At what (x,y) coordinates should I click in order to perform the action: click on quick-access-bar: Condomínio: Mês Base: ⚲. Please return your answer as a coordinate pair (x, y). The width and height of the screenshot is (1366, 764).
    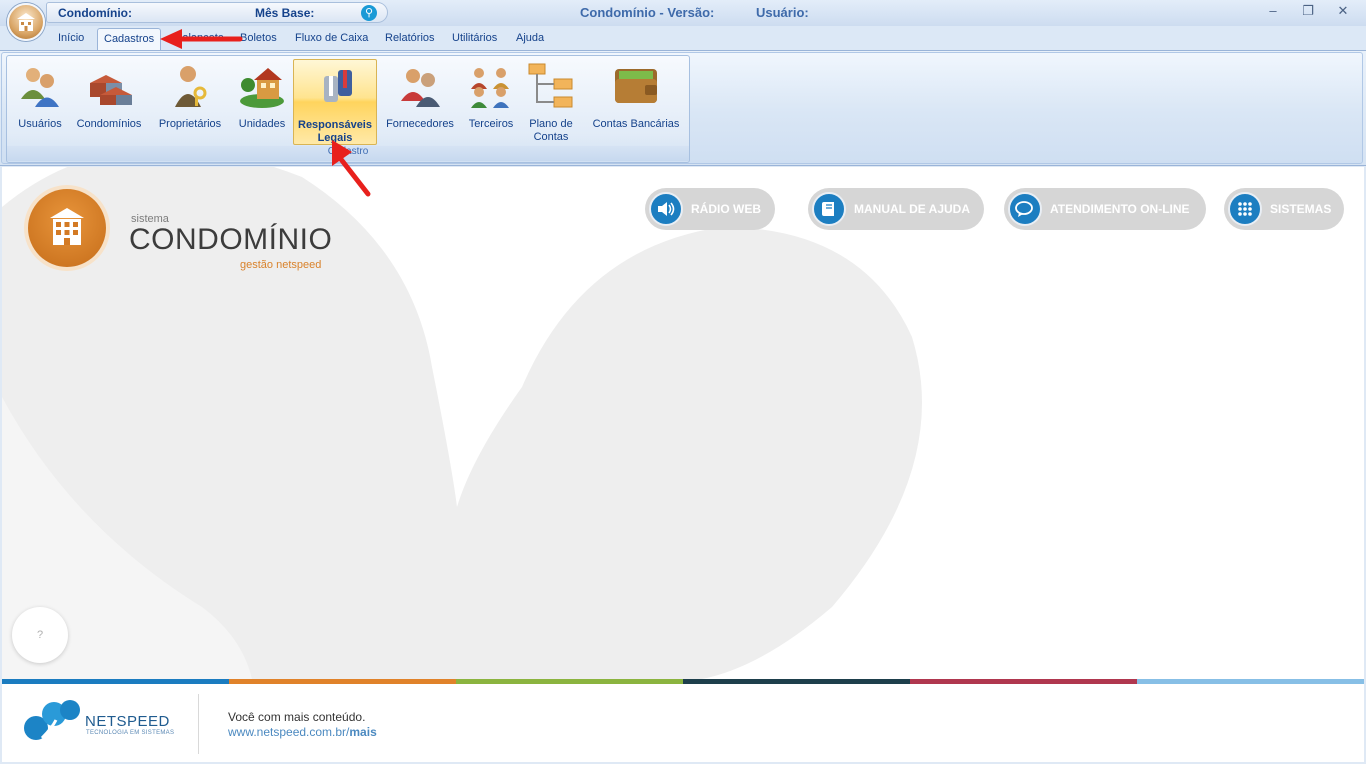
    Looking at the image, I should click on (217, 12).